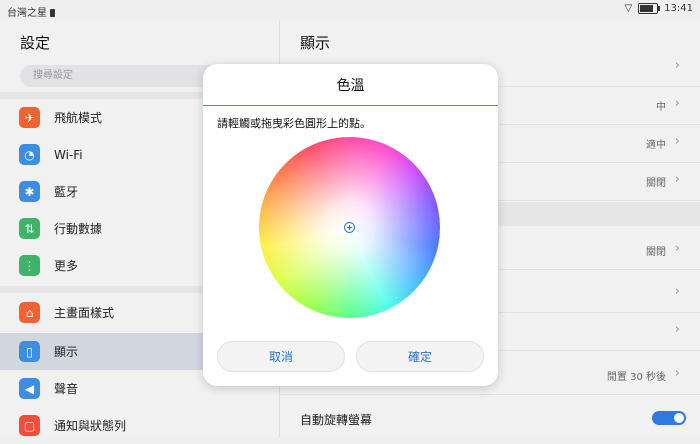 This screenshot has height=444, width=700. What do you see at coordinates (350, 10) in the screenshot?
I see `status-bar: 台灣之星 ▽ 13:41` at bounding box center [350, 10].